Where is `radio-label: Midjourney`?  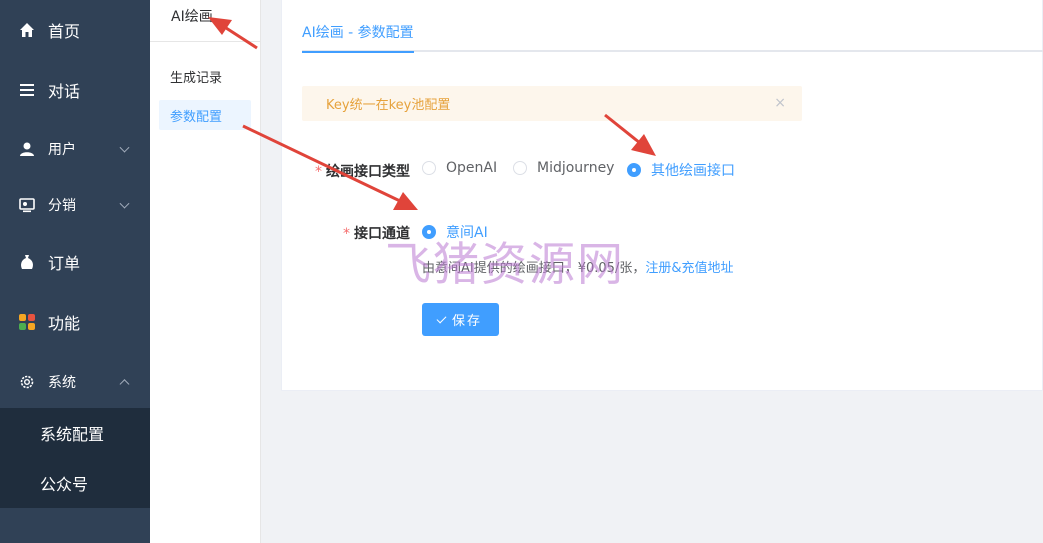 radio-label: Midjourney is located at coordinates (576, 168).